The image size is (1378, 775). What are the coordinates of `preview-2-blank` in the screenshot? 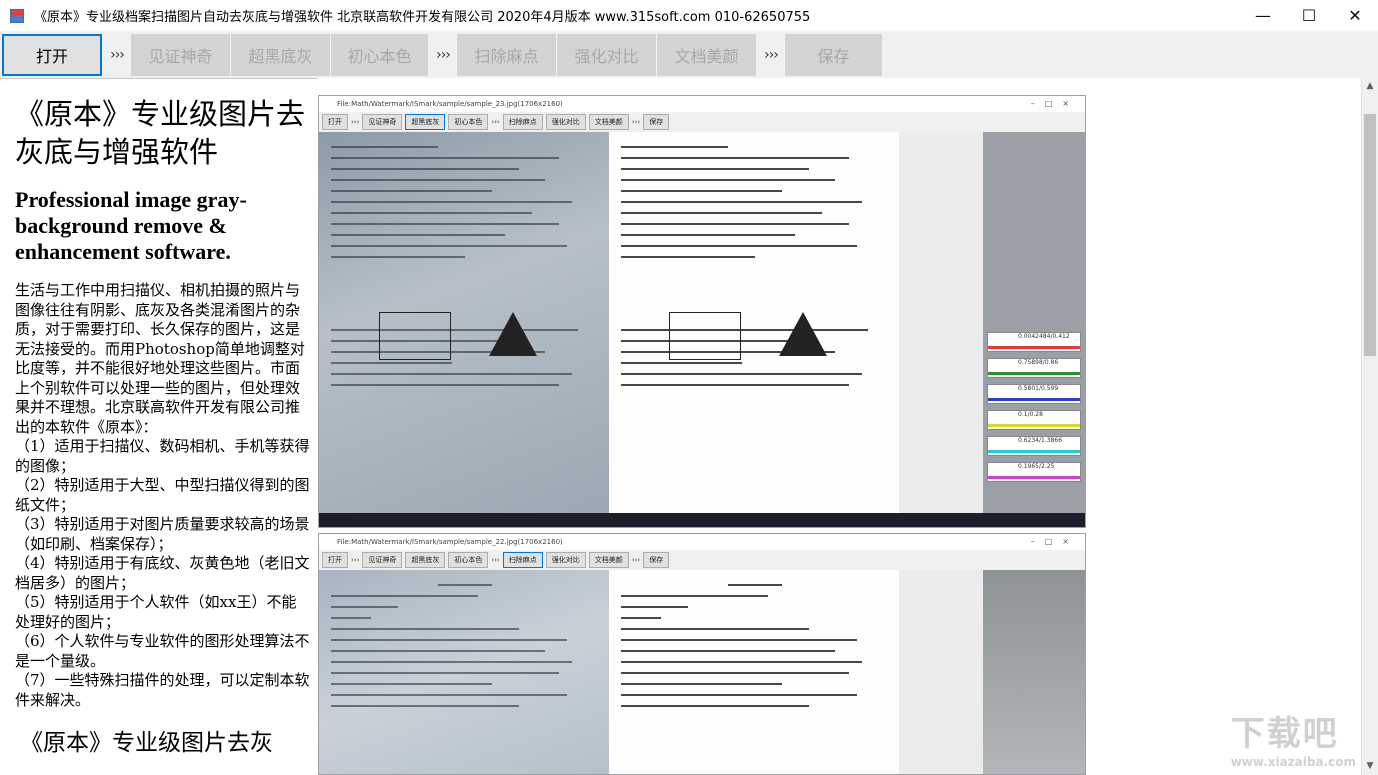 It's located at (941, 672).